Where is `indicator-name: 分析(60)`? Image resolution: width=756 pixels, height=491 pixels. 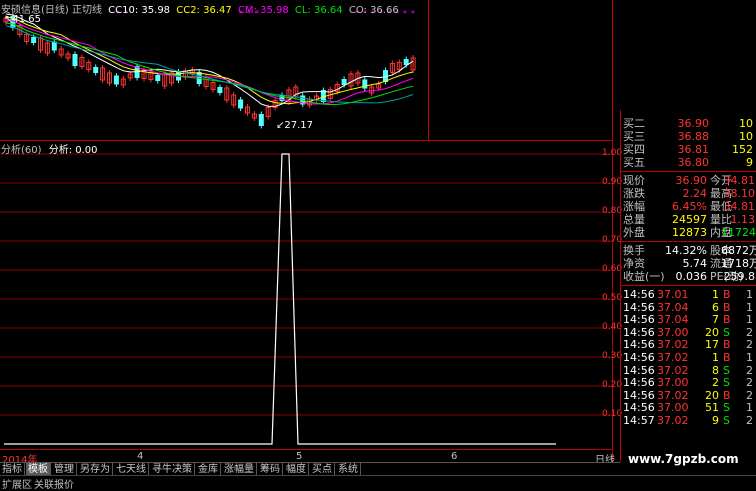
indicator-name: 分析(60) is located at coordinates (21, 150).